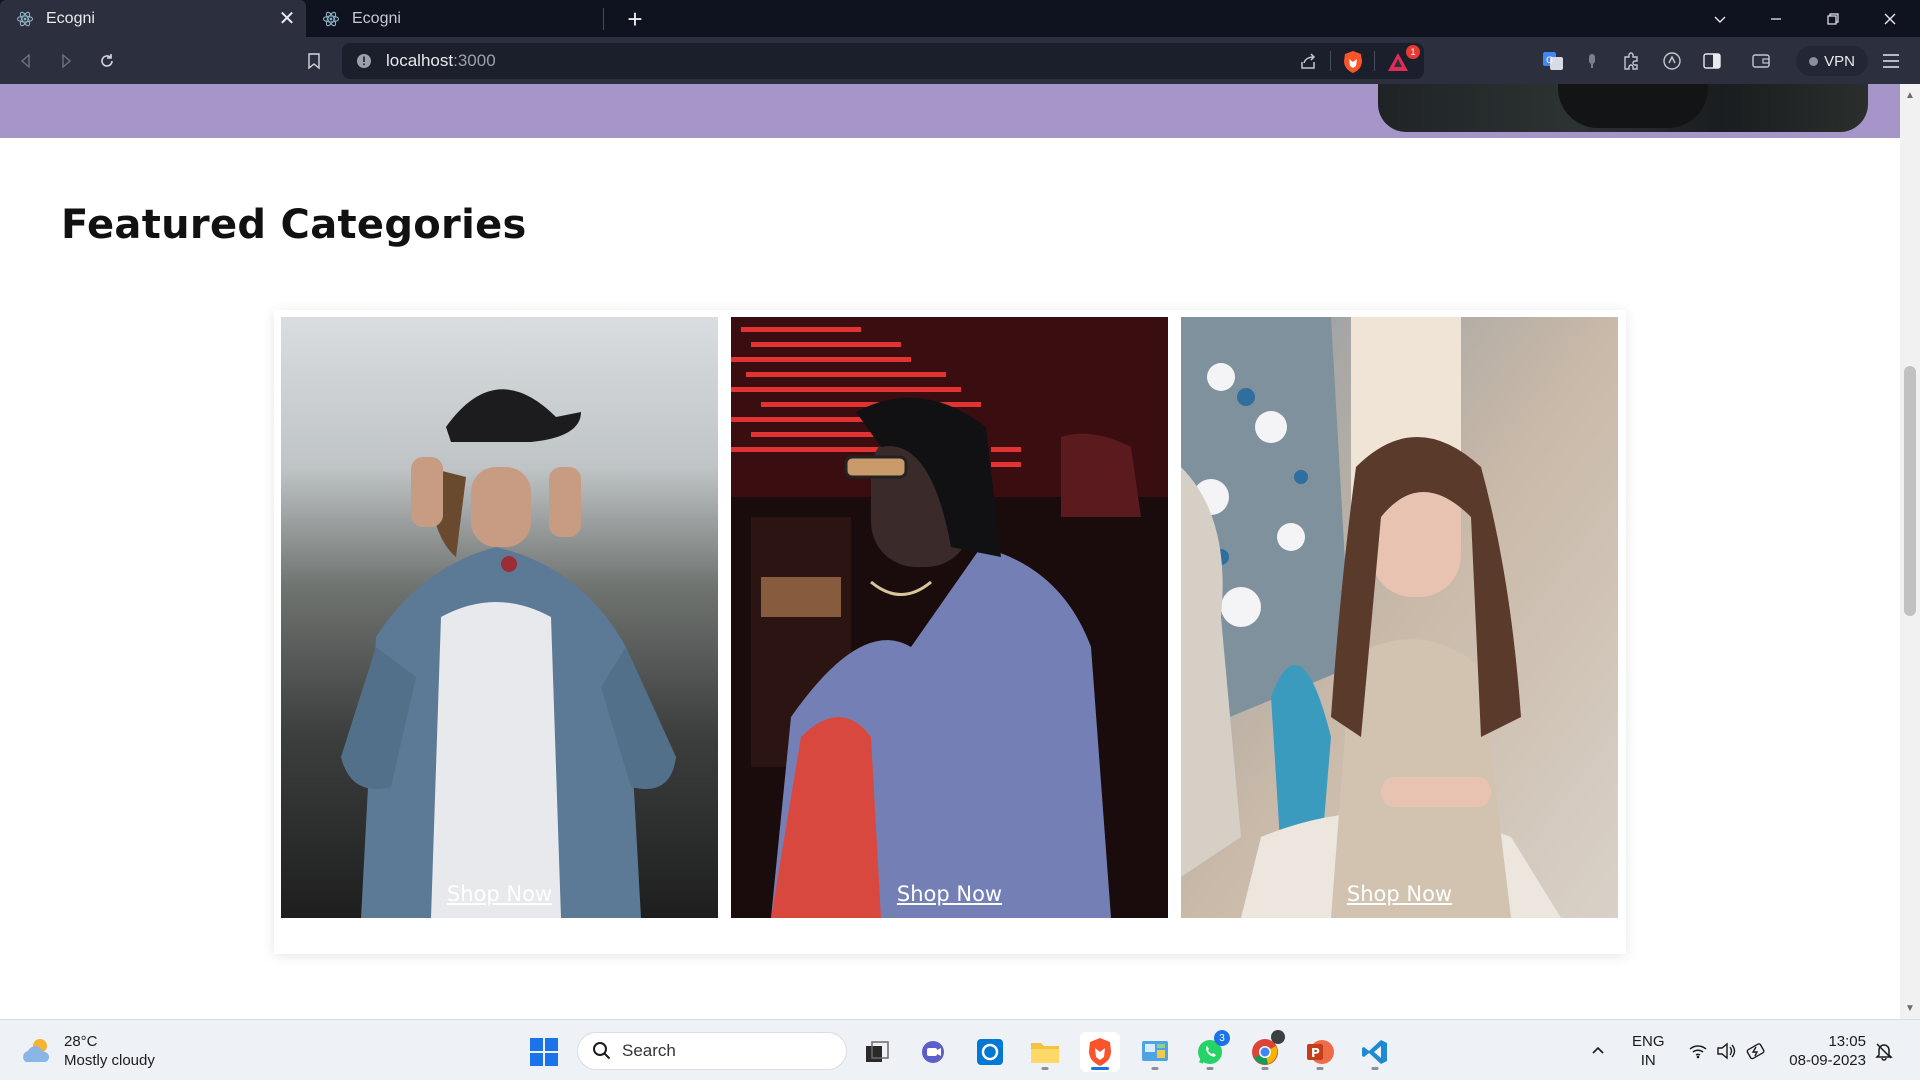 Image resolution: width=1920 pixels, height=1080 pixels. I want to click on search-label: Search, so click(649, 1050).